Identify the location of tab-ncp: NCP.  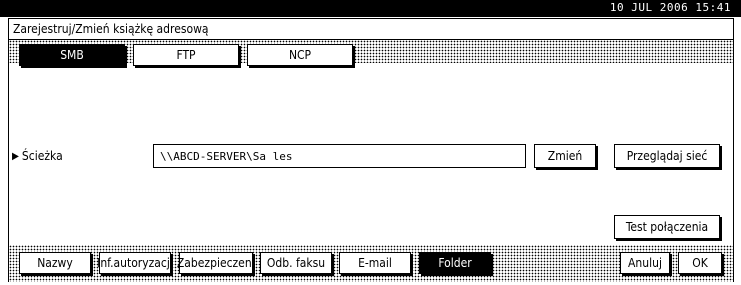
(300, 55).